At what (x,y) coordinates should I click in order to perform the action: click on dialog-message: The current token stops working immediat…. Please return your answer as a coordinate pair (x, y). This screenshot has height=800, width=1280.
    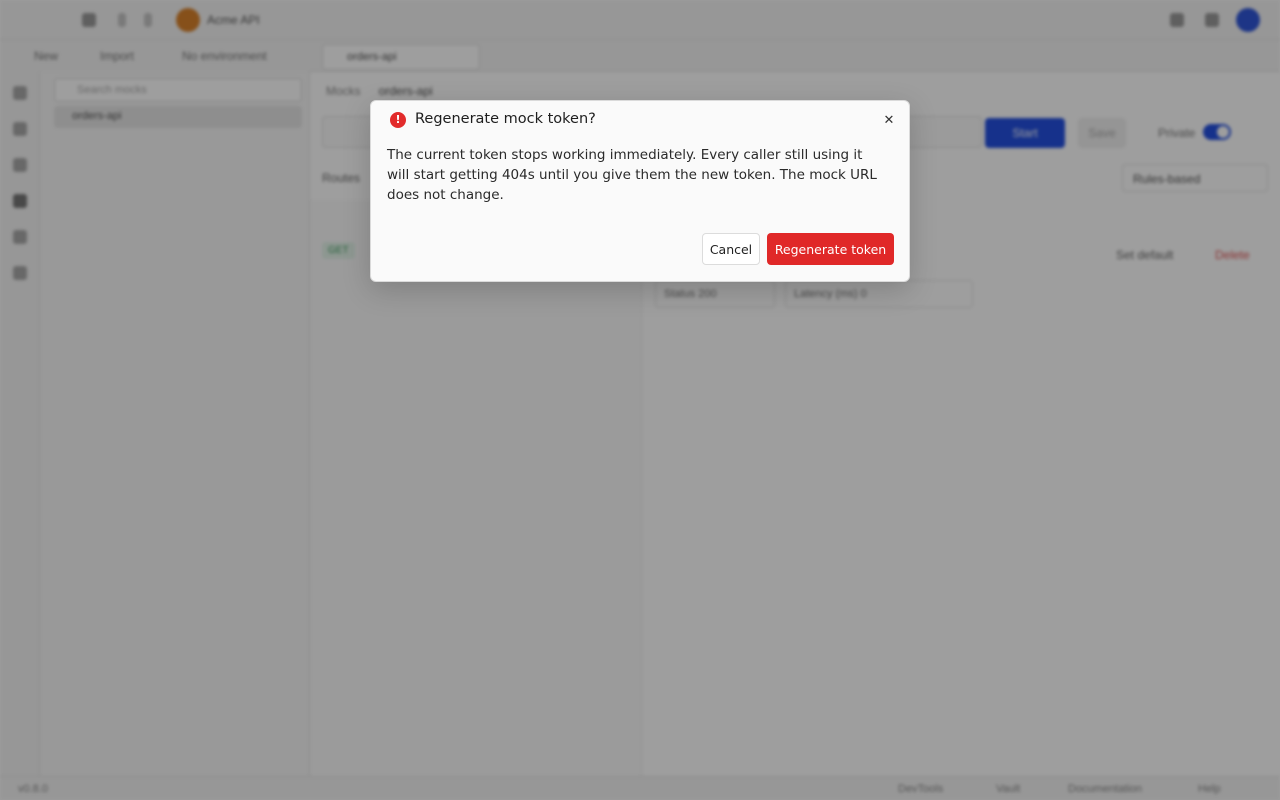
    Looking at the image, I should click on (632, 175).